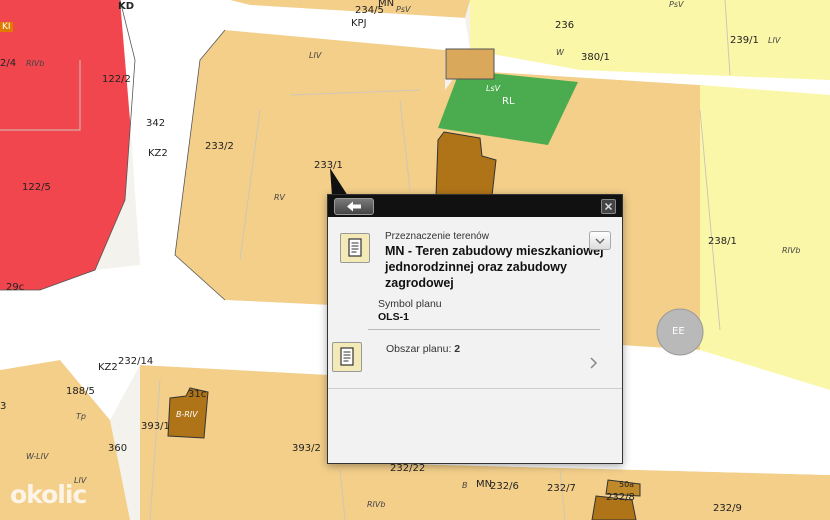 This screenshot has width=830, height=520. Describe the element at coordinates (116, 79) in the screenshot. I see `parcel-label: 122/2` at that location.